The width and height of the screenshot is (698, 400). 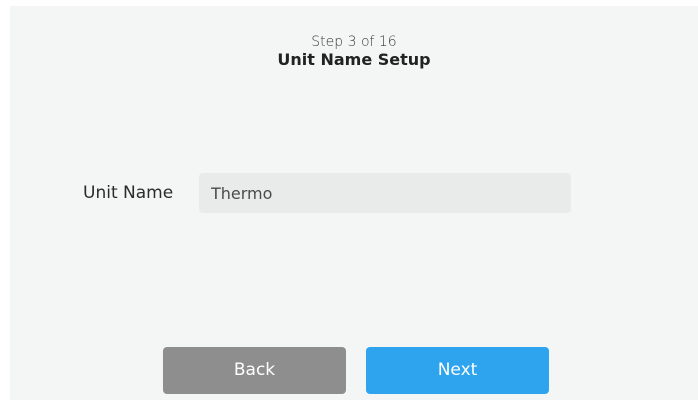 What do you see at coordinates (128, 193) in the screenshot?
I see `unit-name-label: Unit Name` at bounding box center [128, 193].